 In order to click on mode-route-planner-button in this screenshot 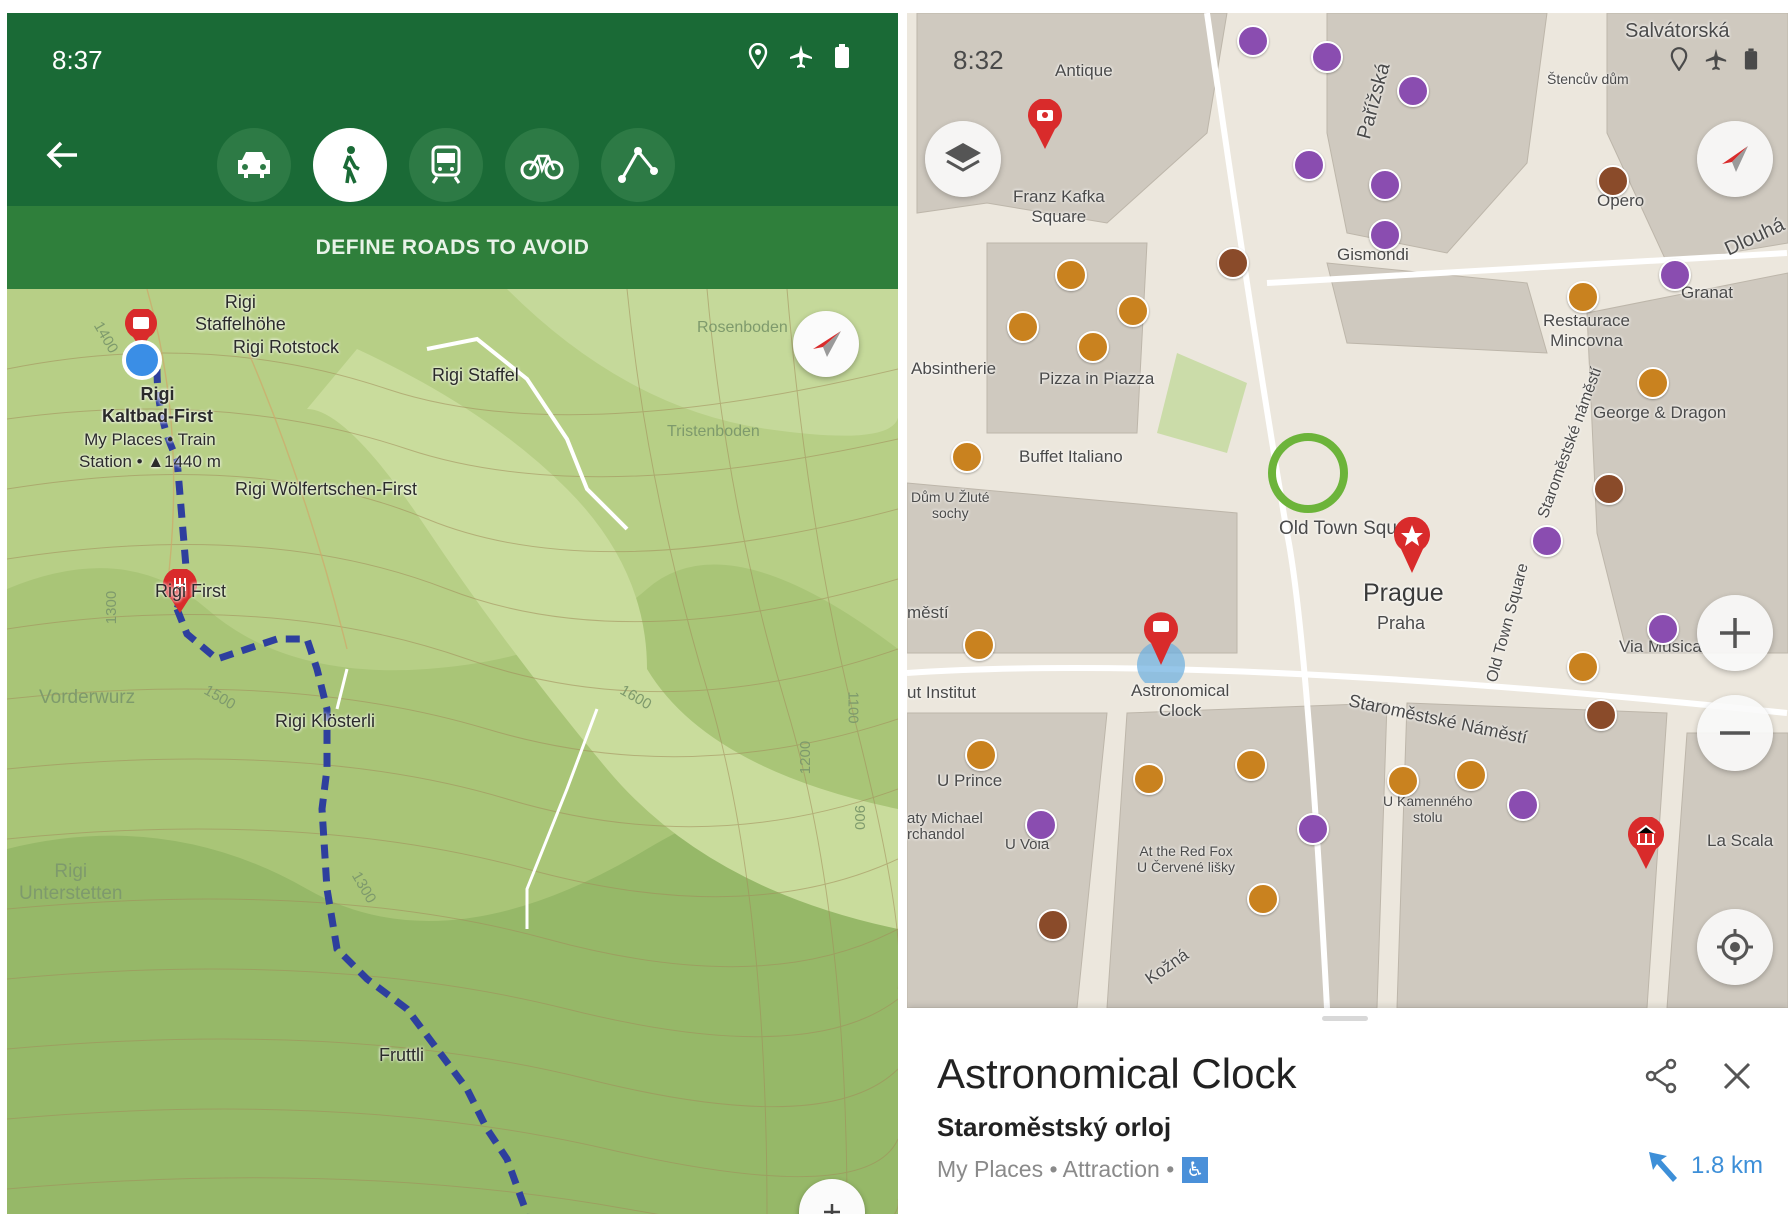, I will do `click(638, 165)`.